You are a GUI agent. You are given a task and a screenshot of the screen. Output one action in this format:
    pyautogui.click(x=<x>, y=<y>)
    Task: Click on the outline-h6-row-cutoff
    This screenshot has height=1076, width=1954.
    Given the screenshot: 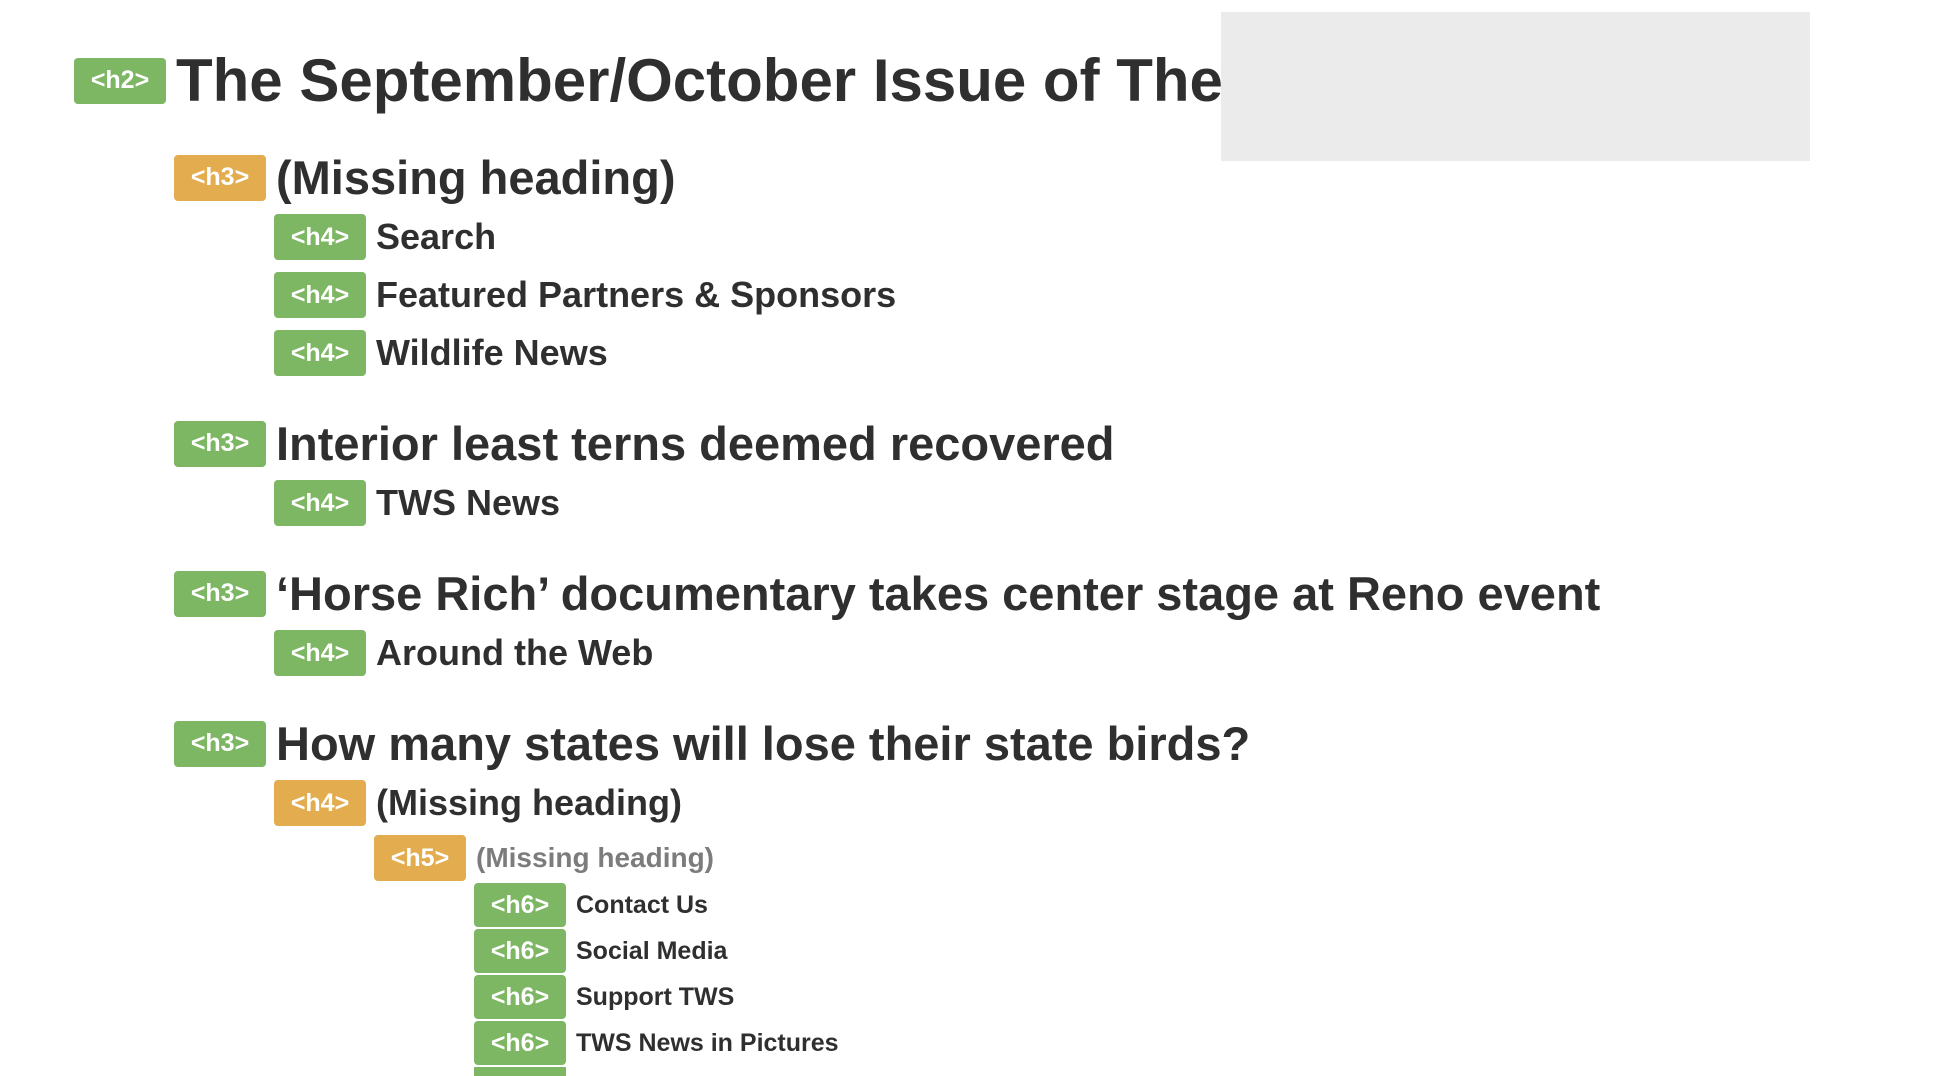 What is the action you would take?
    pyautogui.click(x=520, y=1071)
    